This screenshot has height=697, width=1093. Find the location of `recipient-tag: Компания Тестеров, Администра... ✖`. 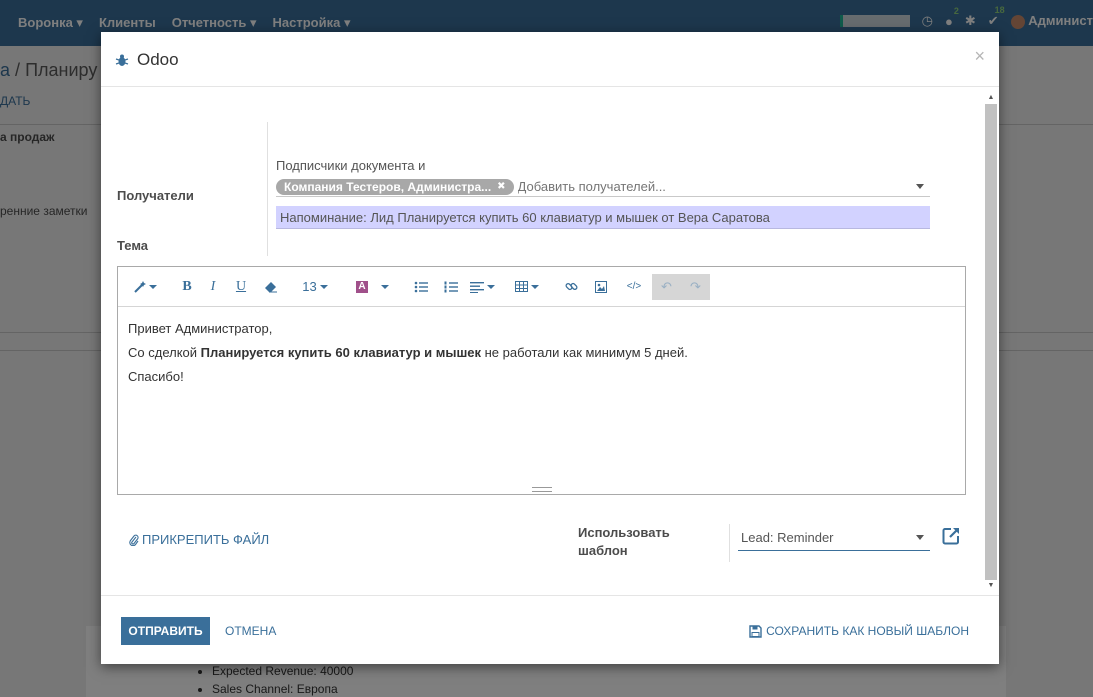

recipient-tag: Компания Тестеров, Администра... ✖ is located at coordinates (395, 186).